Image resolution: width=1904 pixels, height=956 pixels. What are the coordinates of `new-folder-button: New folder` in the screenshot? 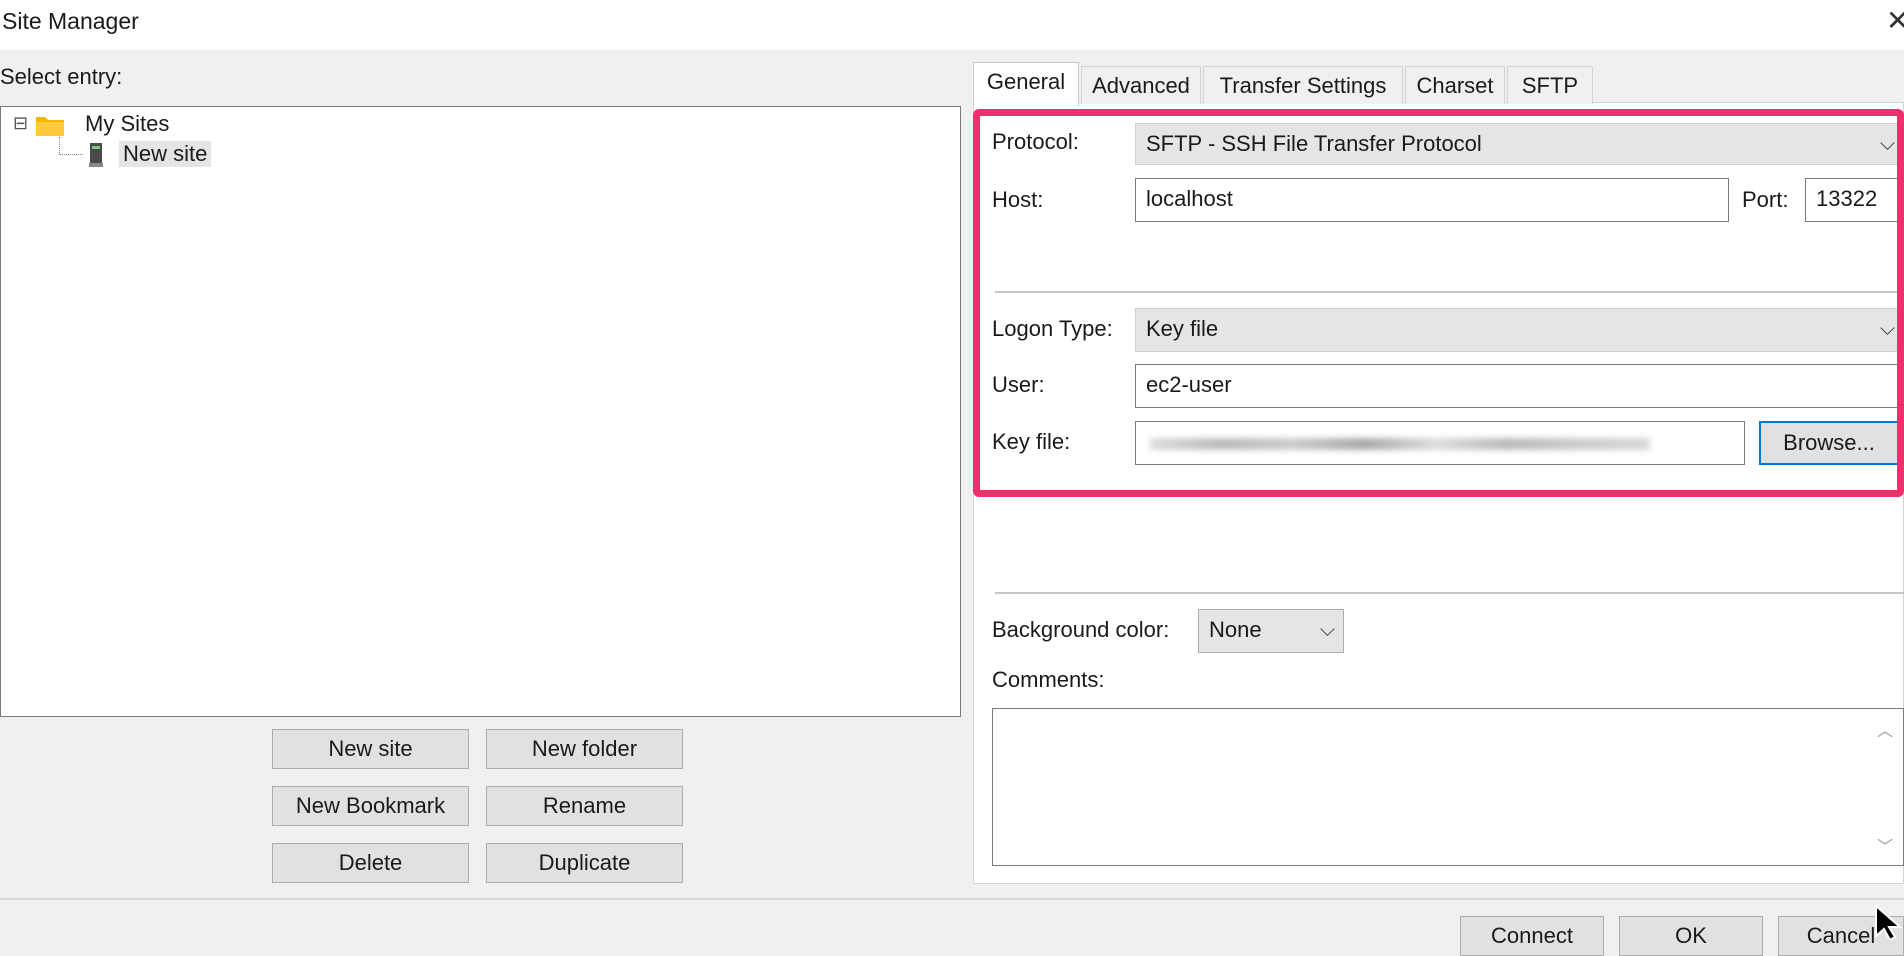 It's located at (584, 749).